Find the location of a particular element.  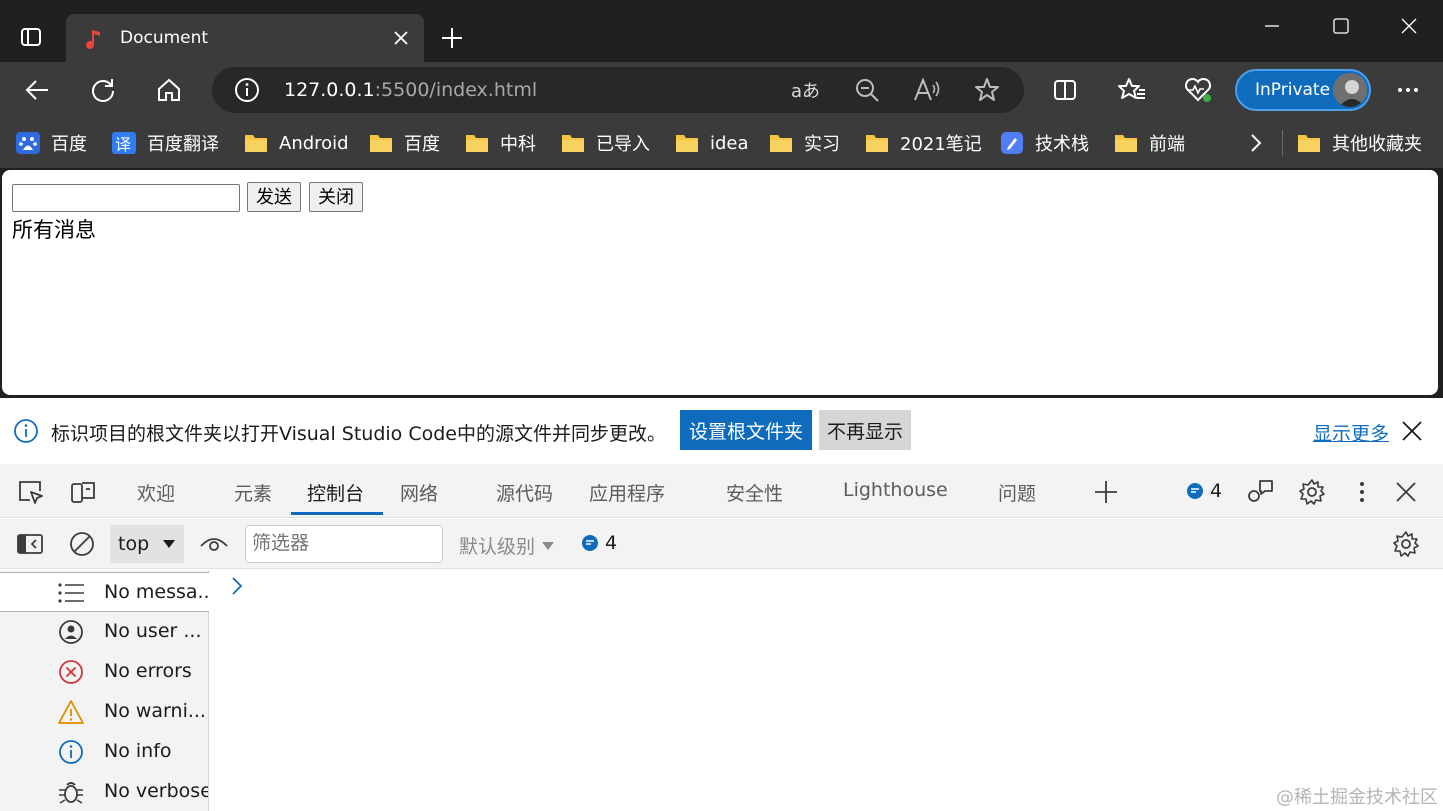

back-button is located at coordinates (37, 90).